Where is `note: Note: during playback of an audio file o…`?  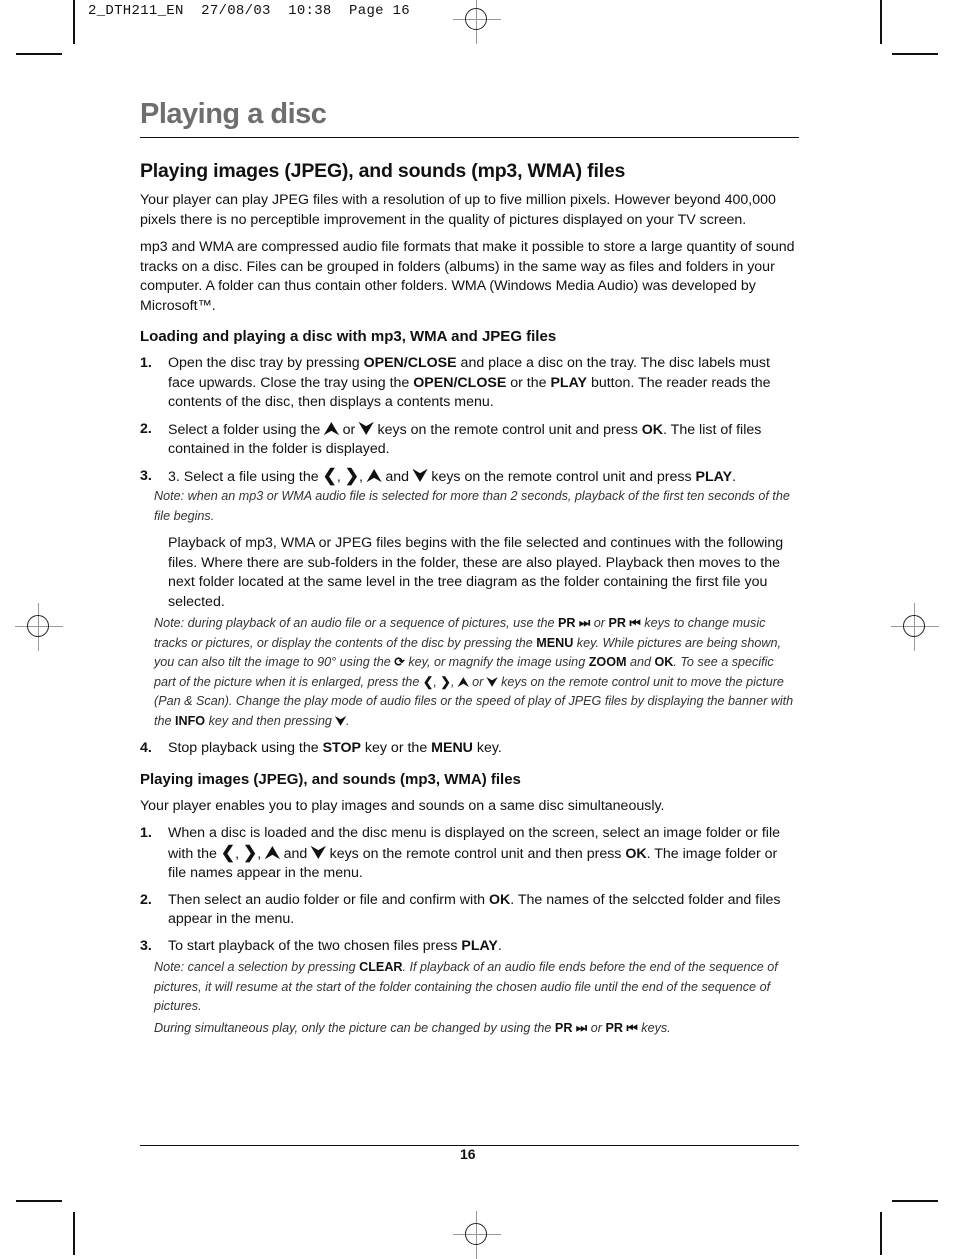
note: Note: during playback of an audio file o… is located at coordinates (474, 672).